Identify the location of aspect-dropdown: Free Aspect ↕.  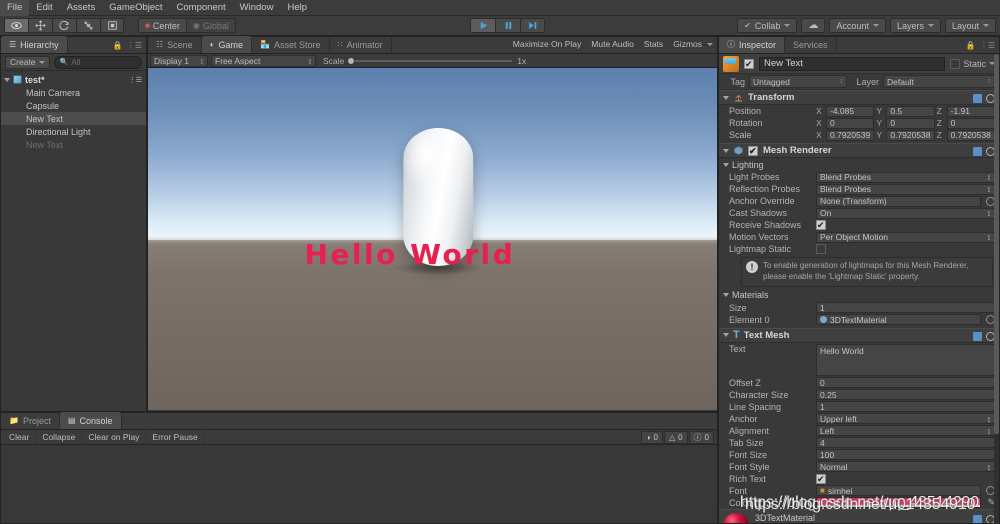
(263, 60).